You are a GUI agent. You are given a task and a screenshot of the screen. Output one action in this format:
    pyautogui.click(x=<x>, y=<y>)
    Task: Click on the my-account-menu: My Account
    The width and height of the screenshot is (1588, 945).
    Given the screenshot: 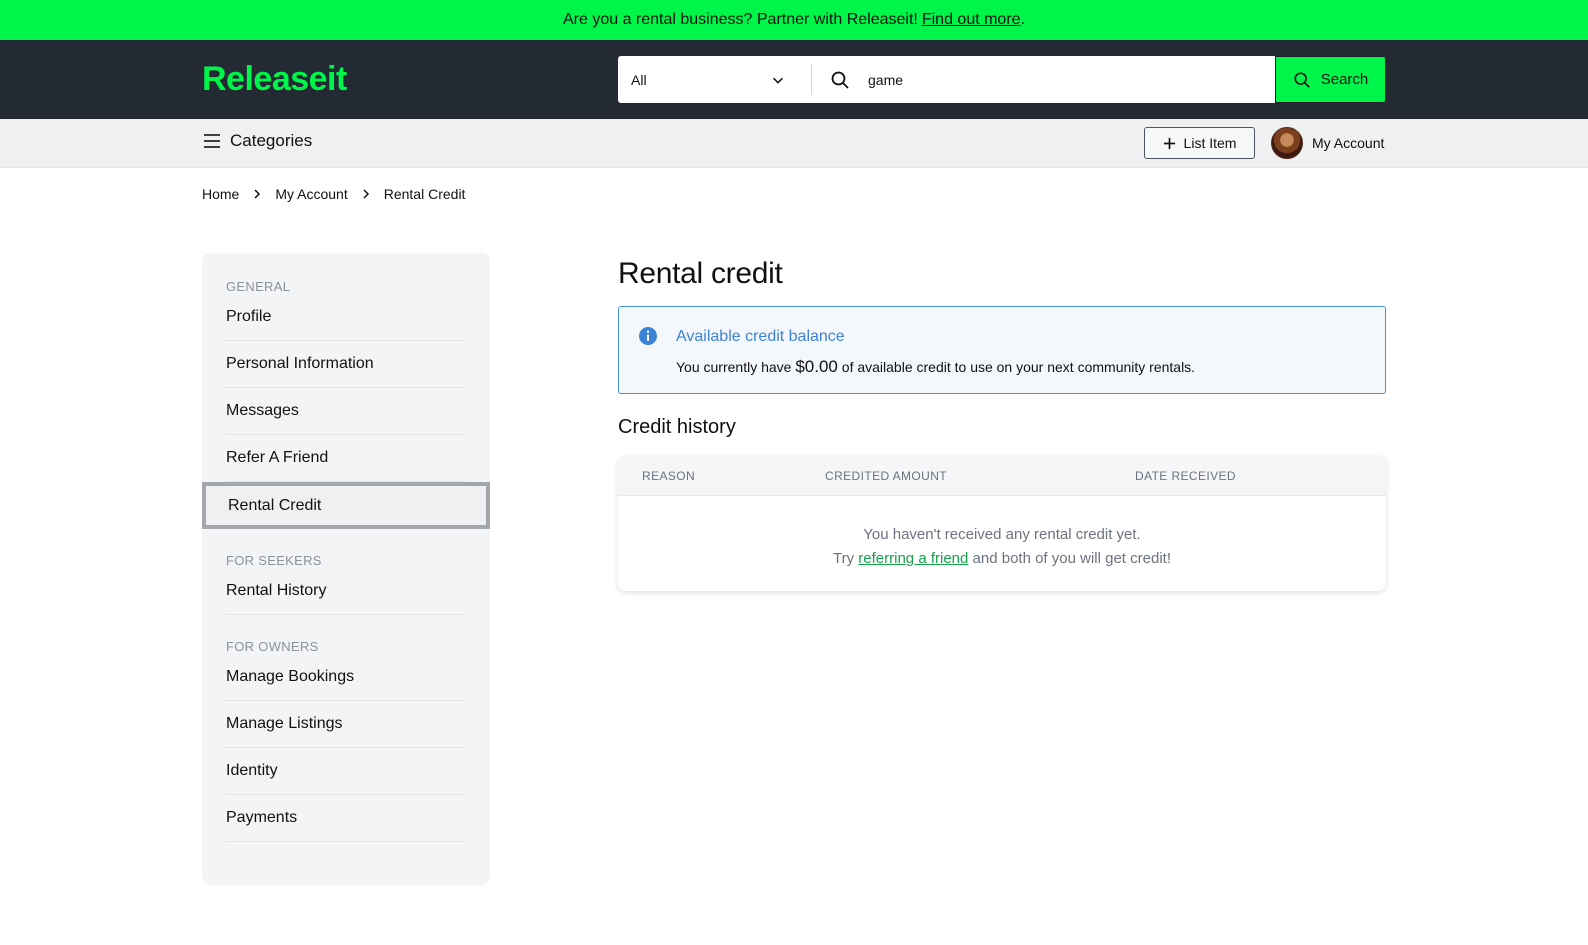 What is the action you would take?
    pyautogui.click(x=1327, y=143)
    